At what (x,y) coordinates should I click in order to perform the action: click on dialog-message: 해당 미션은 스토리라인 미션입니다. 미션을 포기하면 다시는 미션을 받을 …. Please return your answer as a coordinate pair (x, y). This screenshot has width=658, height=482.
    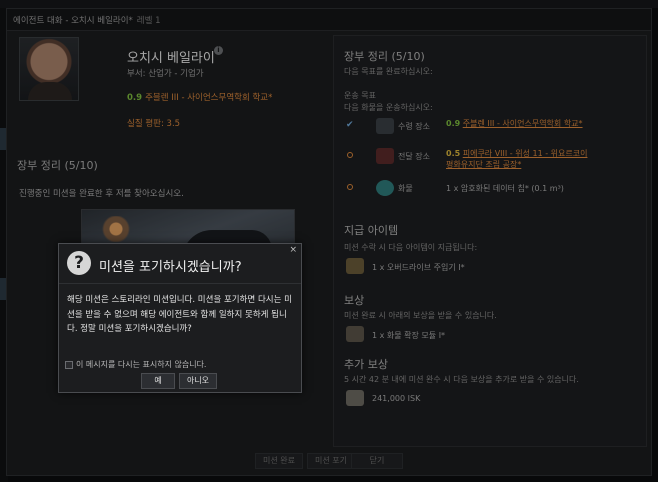
    Looking at the image, I should click on (179, 314).